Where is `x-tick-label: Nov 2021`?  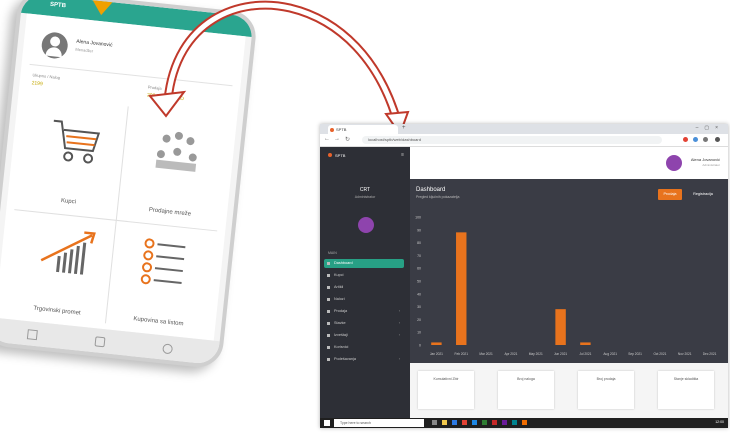 x-tick-label: Nov 2021 is located at coordinates (685, 354).